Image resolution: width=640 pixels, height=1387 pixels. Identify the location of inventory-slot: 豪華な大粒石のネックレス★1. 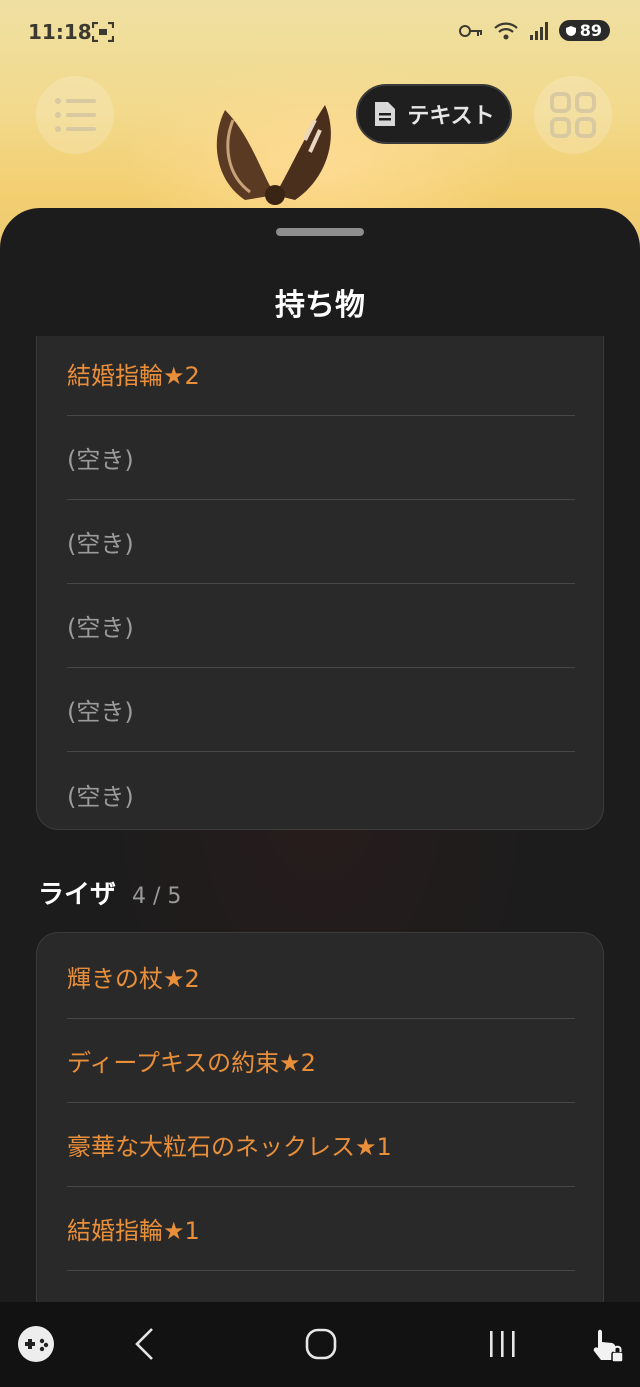
(321, 1145).